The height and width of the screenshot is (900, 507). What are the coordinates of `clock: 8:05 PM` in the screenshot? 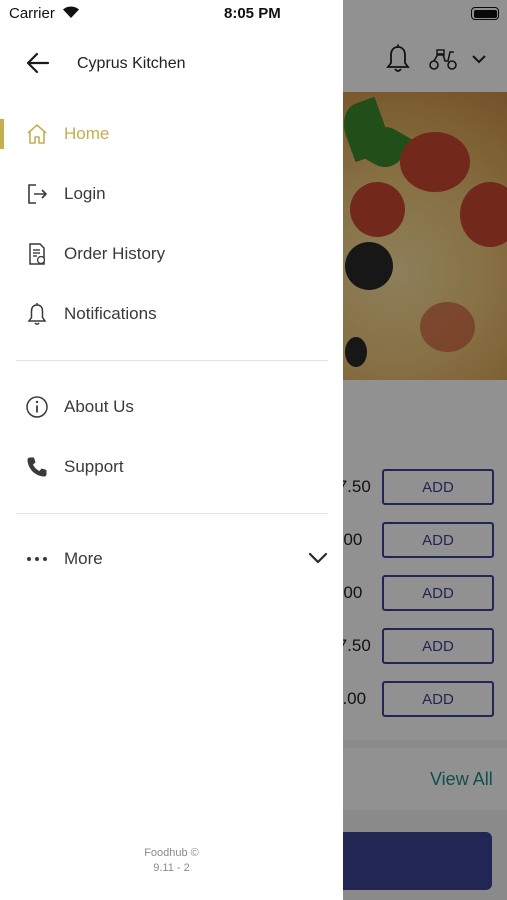 It's located at (252, 13).